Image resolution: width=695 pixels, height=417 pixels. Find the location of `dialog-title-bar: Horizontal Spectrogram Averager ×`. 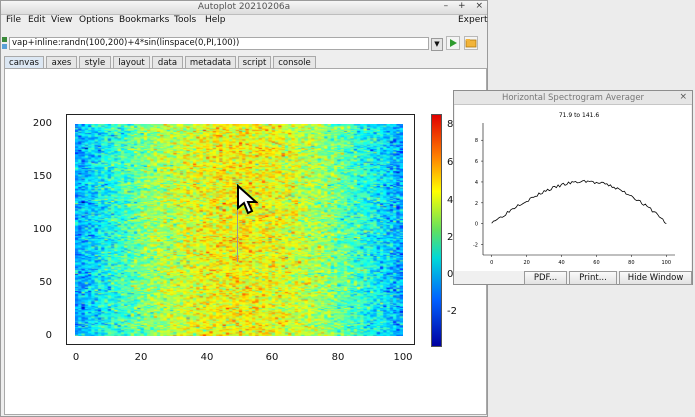

dialog-title-bar: Horizontal Spectrogram Averager × is located at coordinates (573, 98).